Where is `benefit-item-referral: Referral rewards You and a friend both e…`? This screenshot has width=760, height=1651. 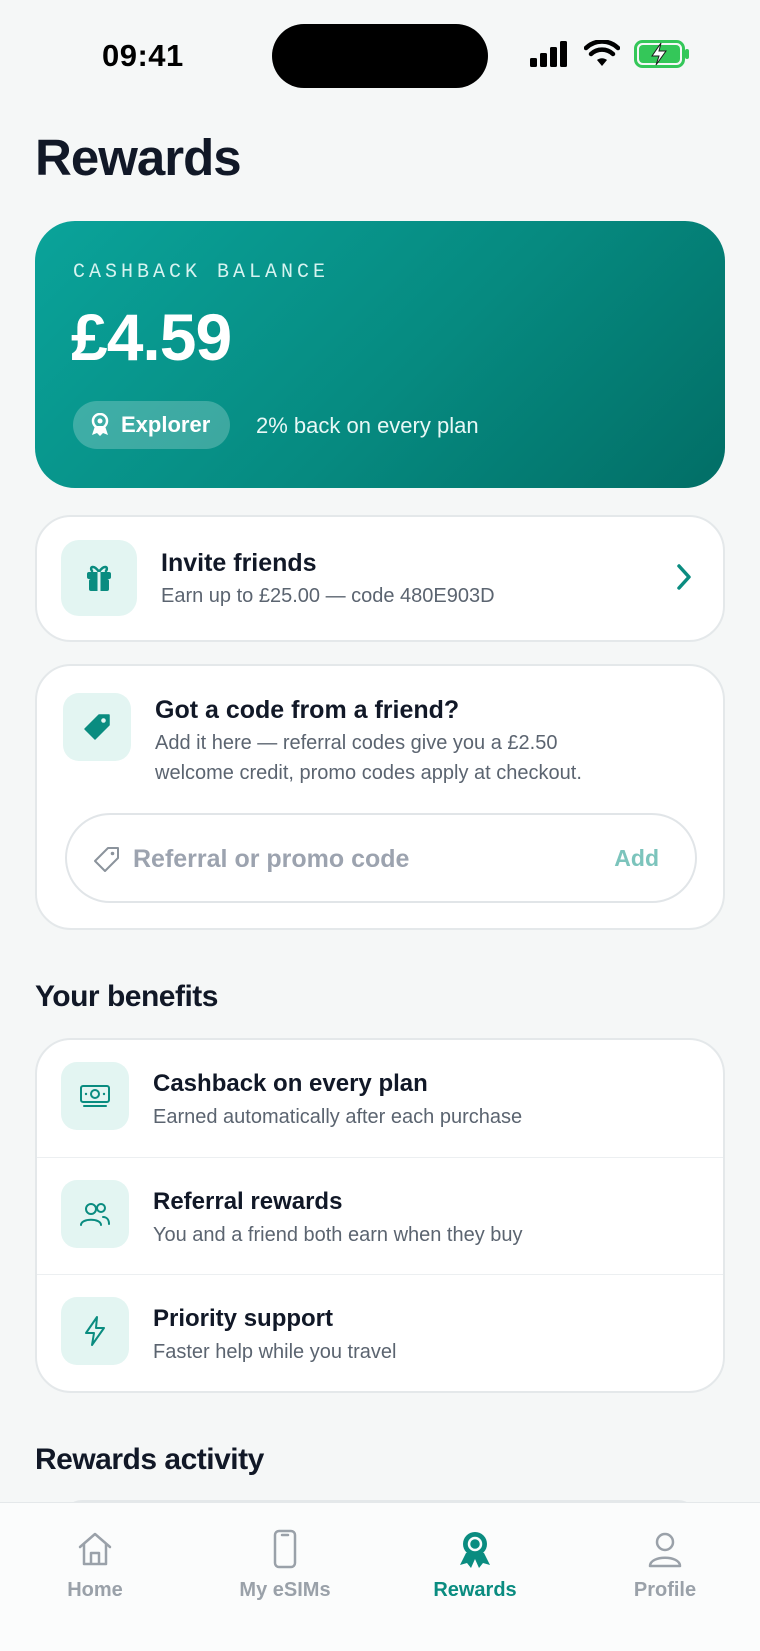
benefit-item-referral: Referral rewards You and a friend both e… is located at coordinates (380, 1215).